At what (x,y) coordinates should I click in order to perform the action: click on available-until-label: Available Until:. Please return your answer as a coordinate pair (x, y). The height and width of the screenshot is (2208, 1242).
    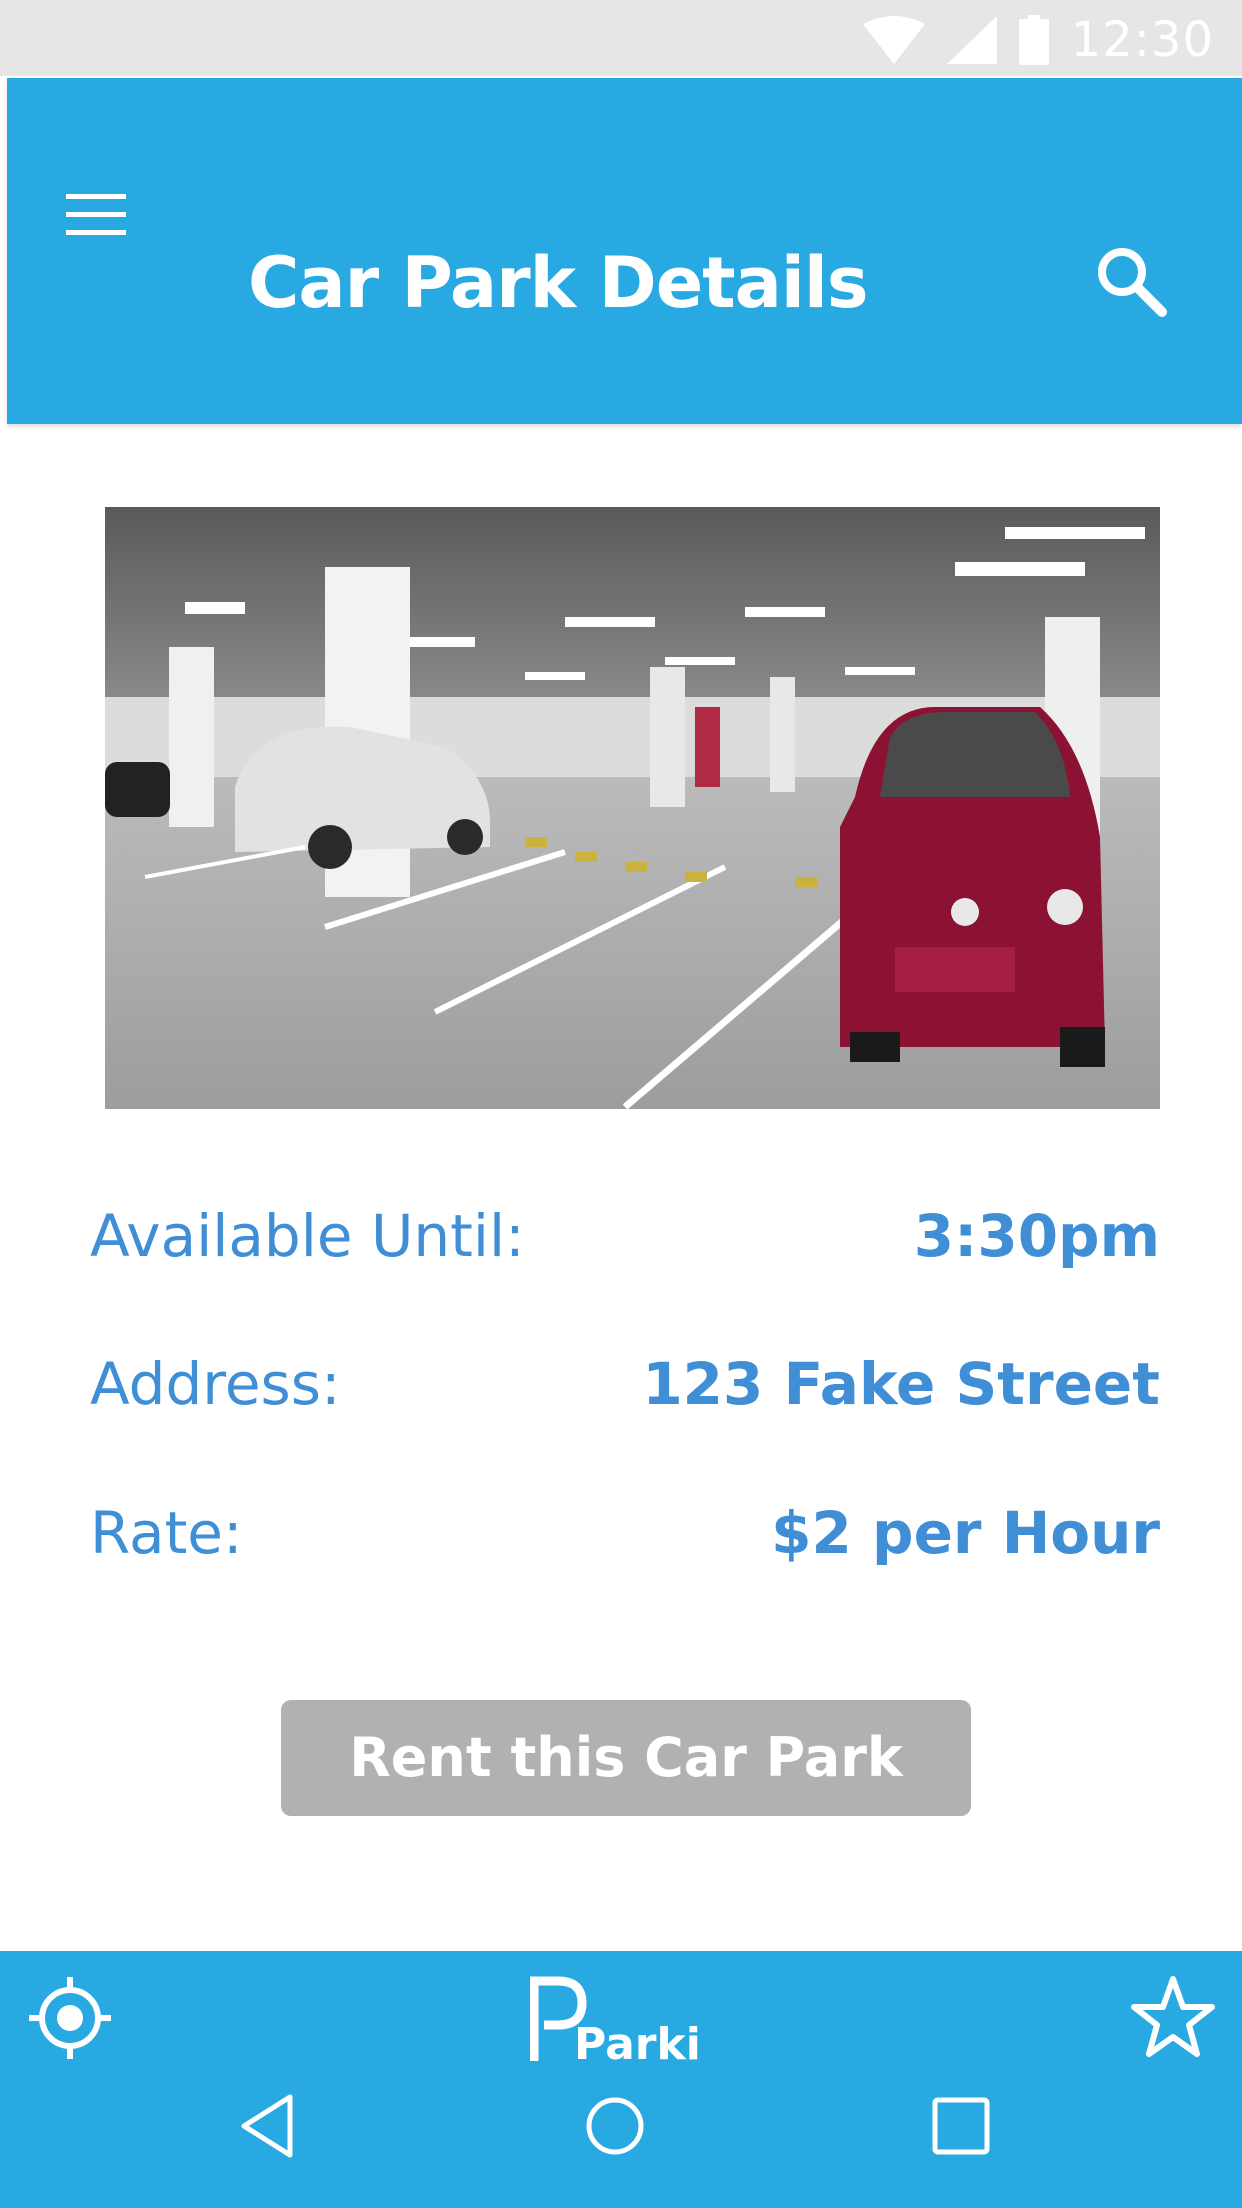
    Looking at the image, I should click on (307, 1236).